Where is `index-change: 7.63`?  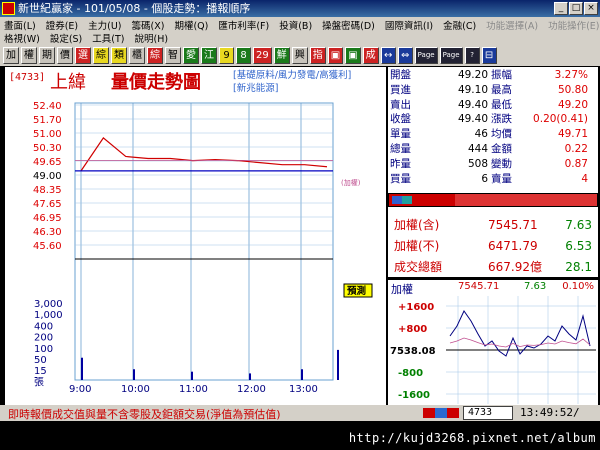 index-change: 7.63 is located at coordinates (578, 225).